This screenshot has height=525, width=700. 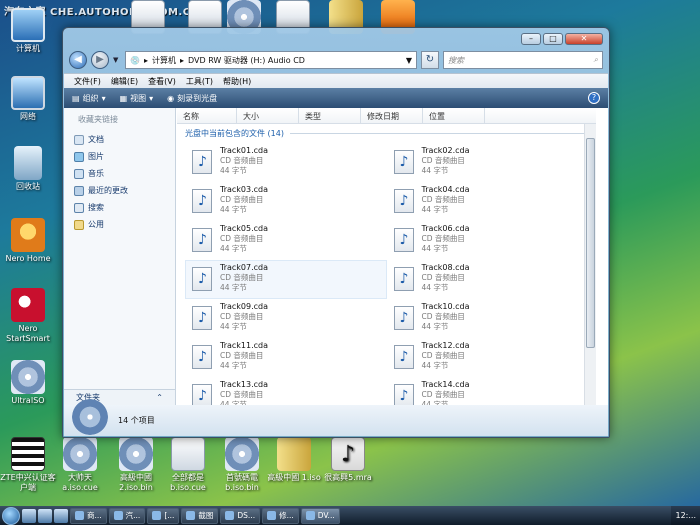 I want to click on taskbar-button: 截图, so click(x=200, y=515).